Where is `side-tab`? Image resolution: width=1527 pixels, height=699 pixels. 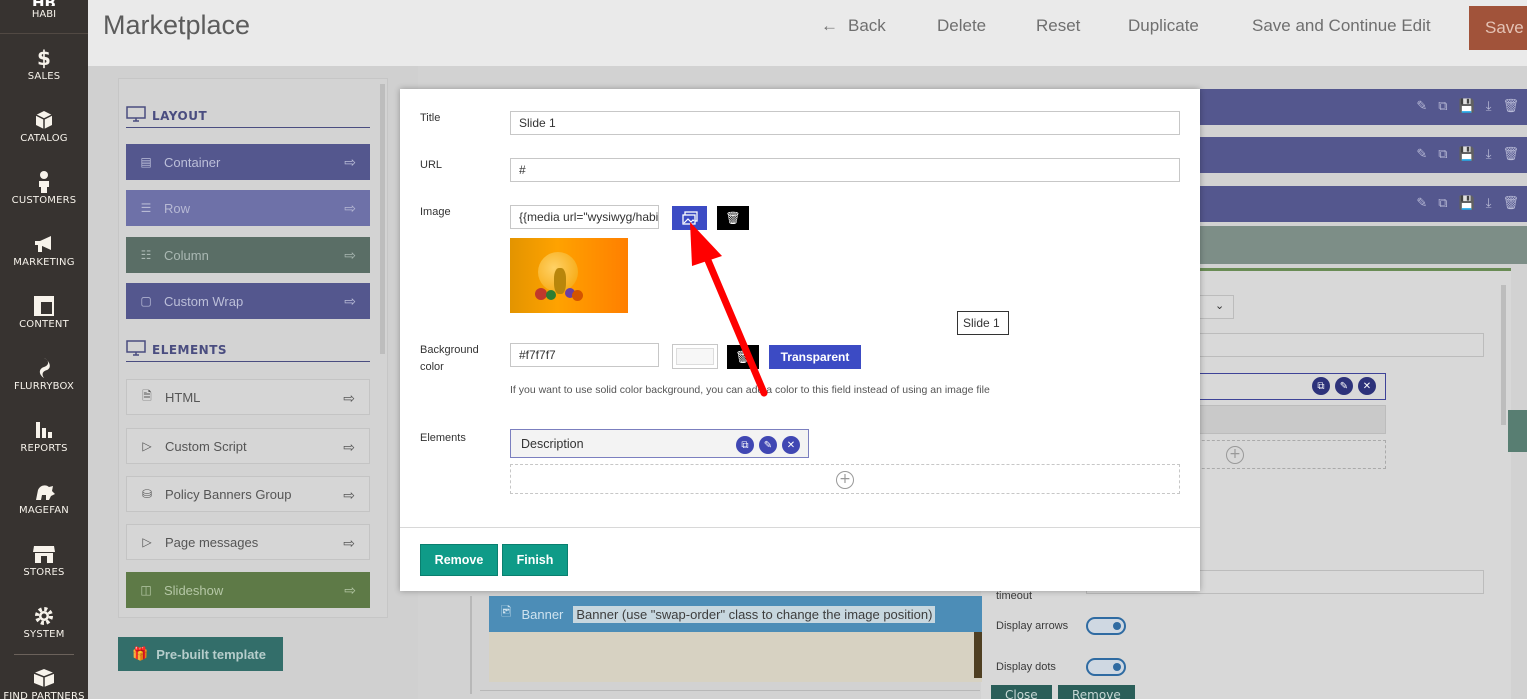
side-tab is located at coordinates (1517, 431).